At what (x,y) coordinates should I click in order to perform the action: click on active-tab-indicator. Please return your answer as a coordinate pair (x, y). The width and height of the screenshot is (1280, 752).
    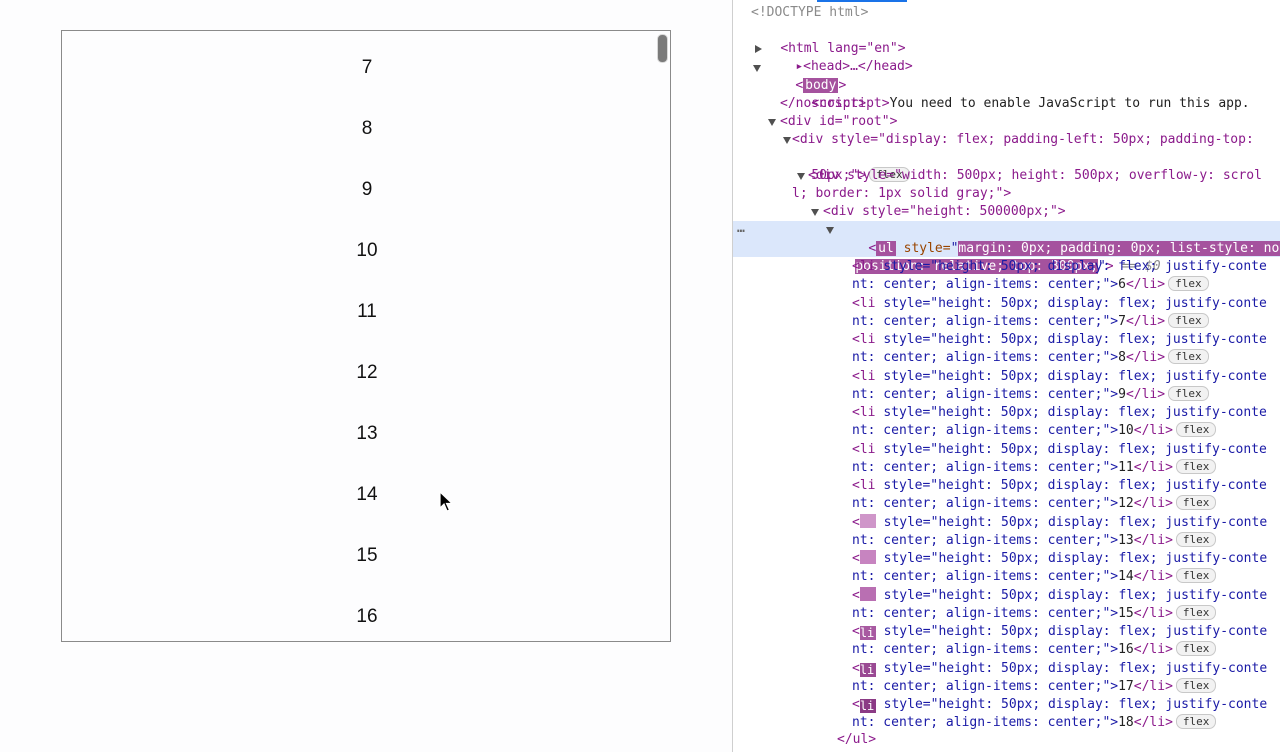
    Looking at the image, I should click on (862, 1).